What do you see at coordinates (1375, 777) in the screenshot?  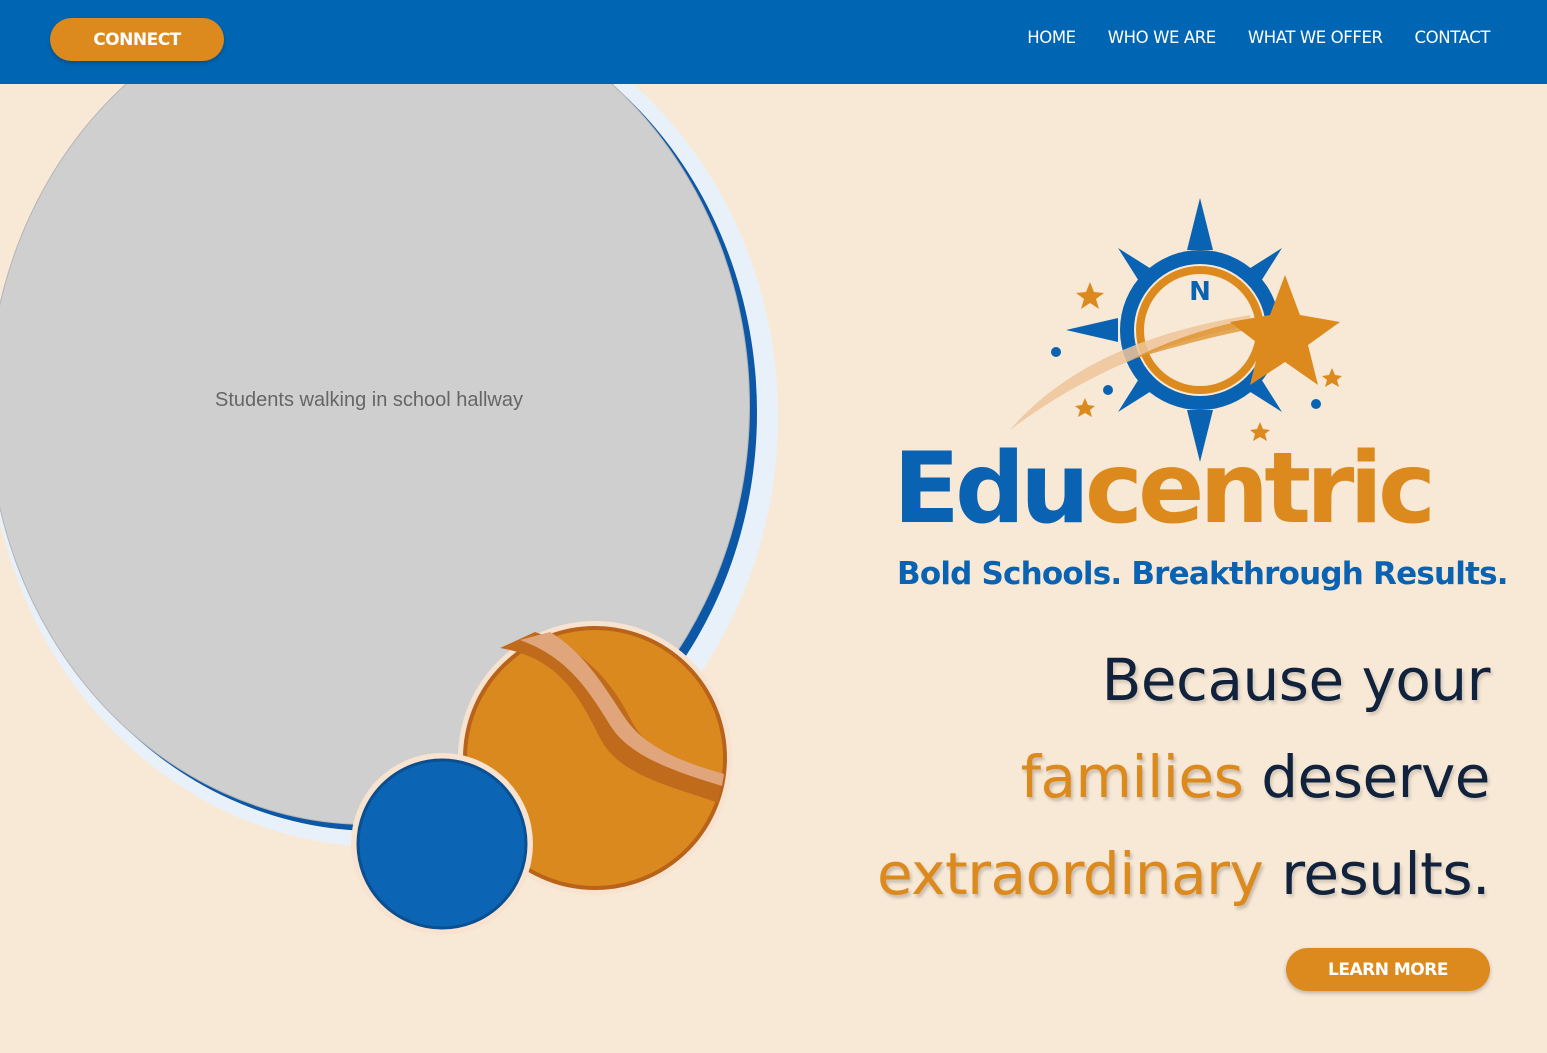 I see `headline-text-deserve: deserve` at bounding box center [1375, 777].